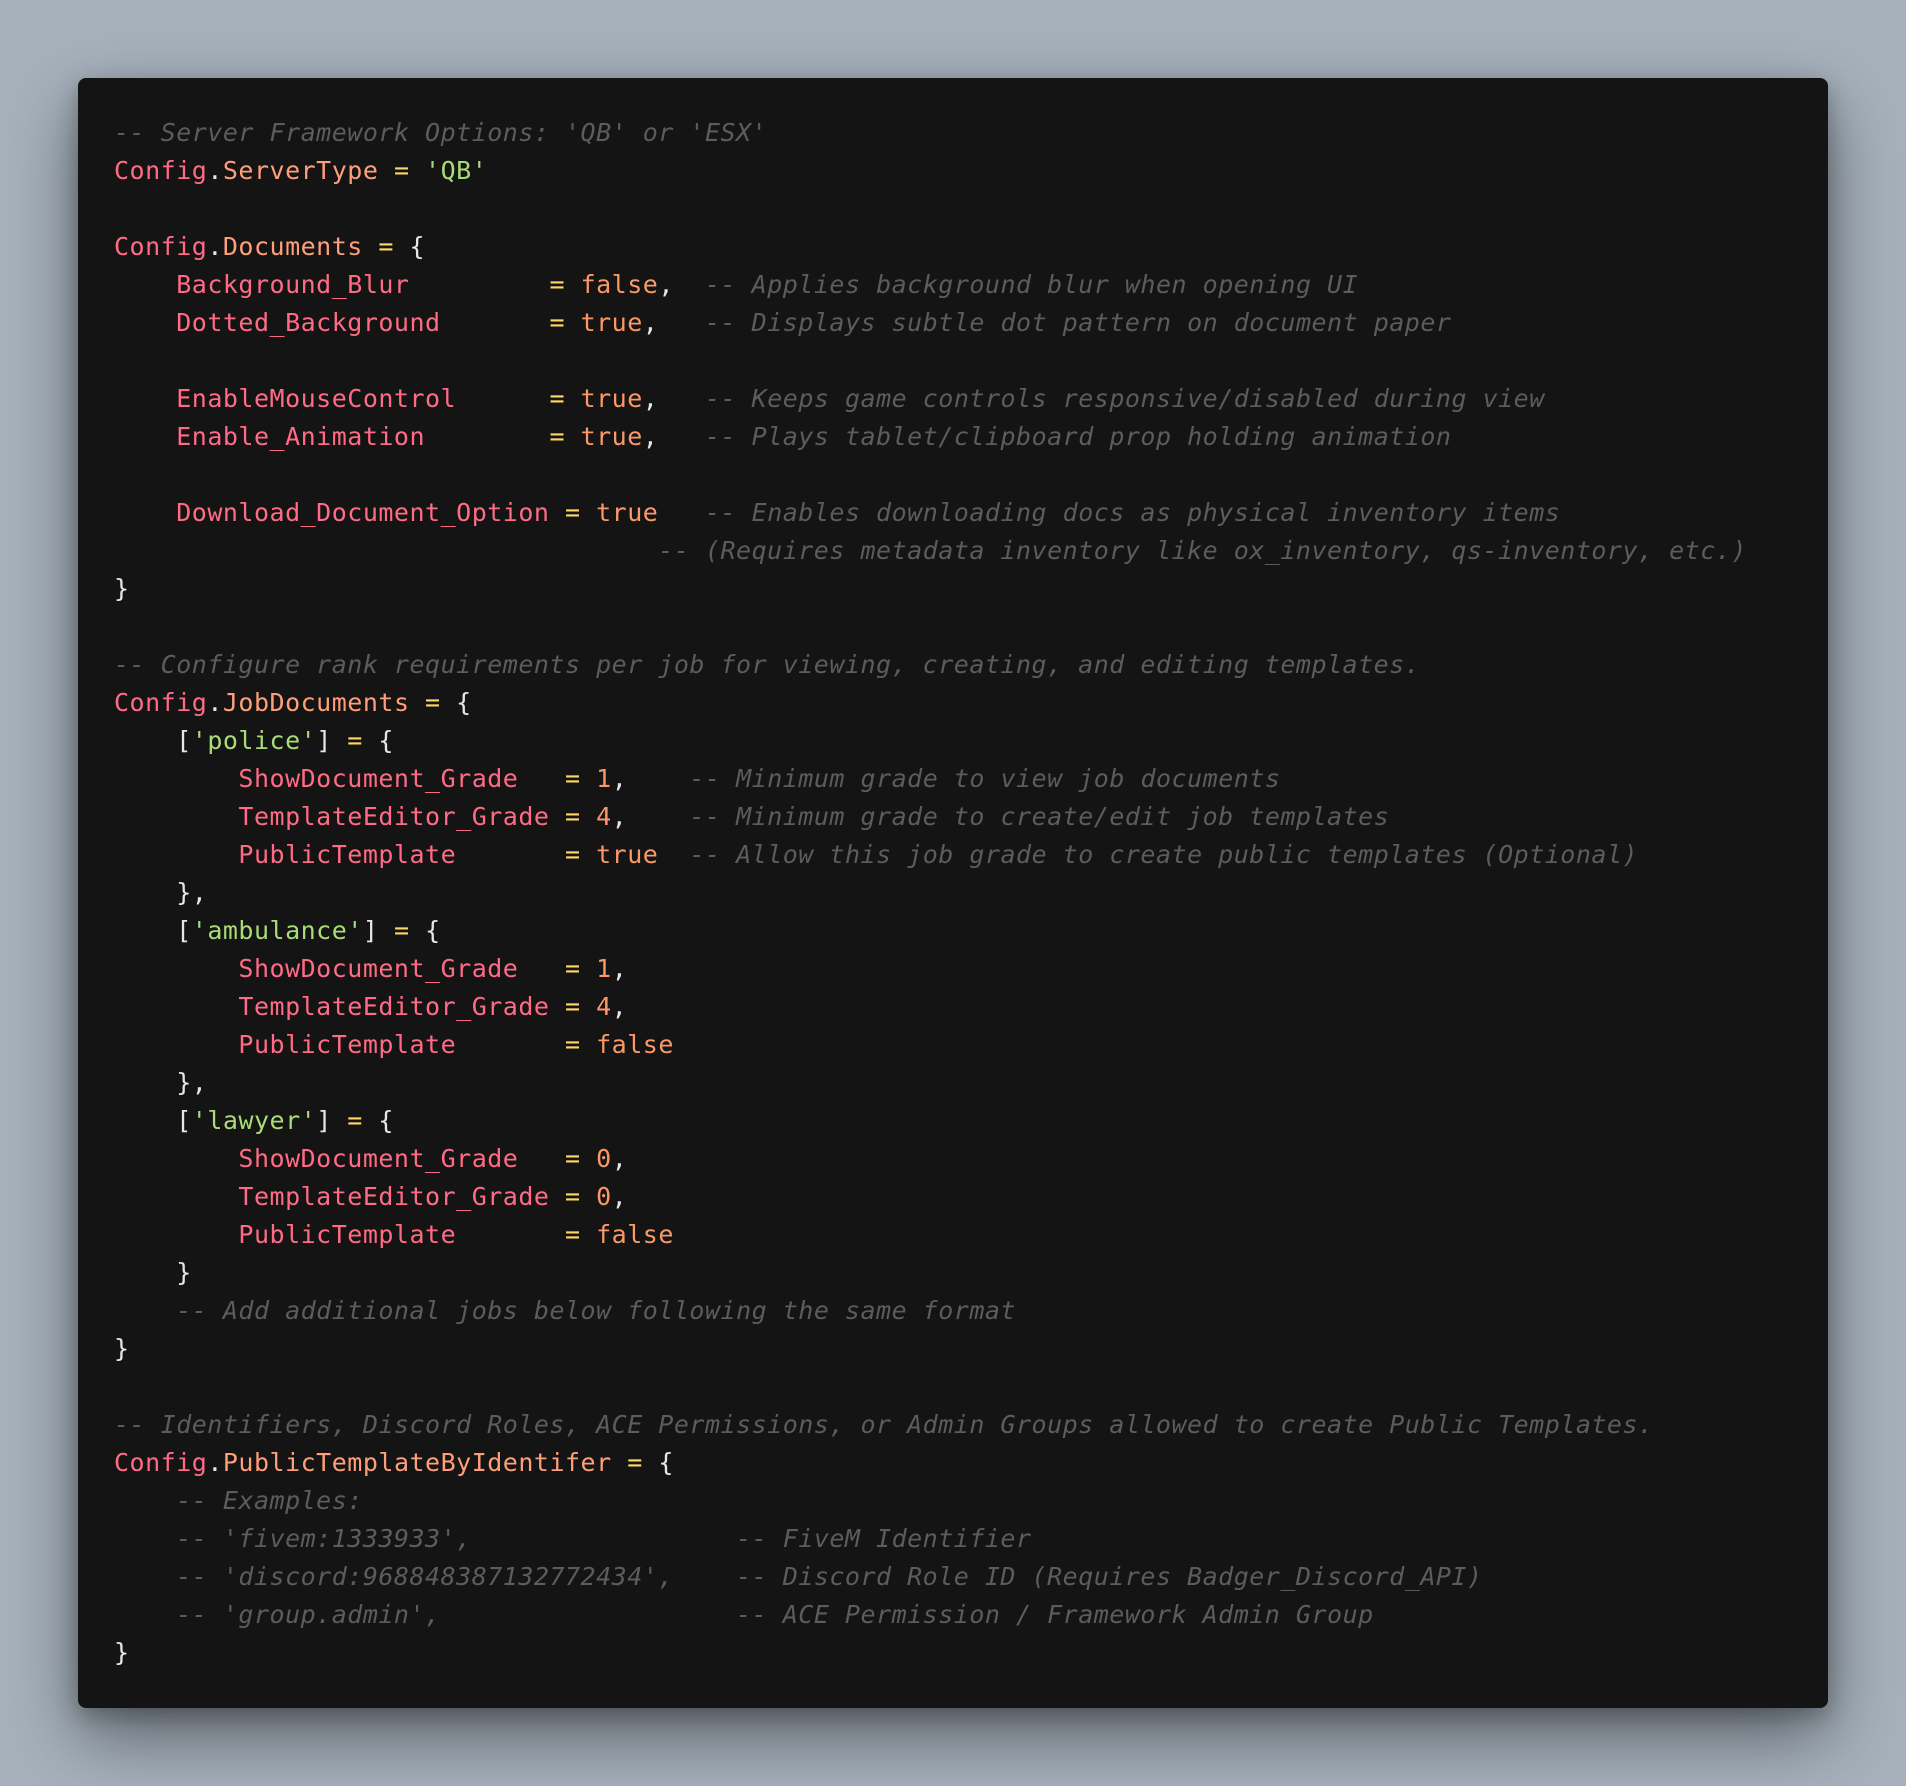 This screenshot has height=1786, width=1906. I want to click on code-line: ['police'] = {, so click(953, 741).